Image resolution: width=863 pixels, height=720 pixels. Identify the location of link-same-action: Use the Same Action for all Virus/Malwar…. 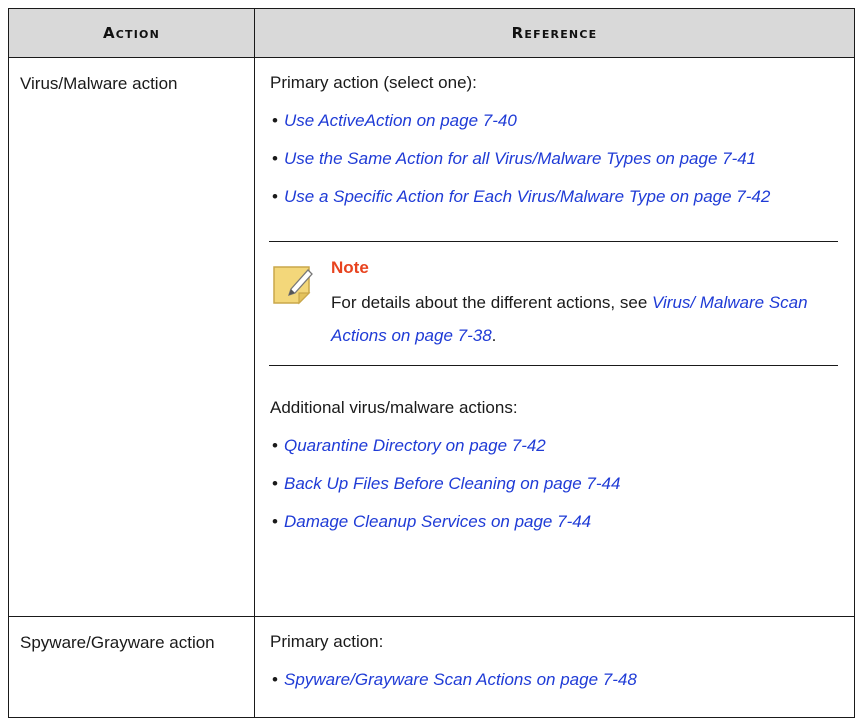
(520, 158).